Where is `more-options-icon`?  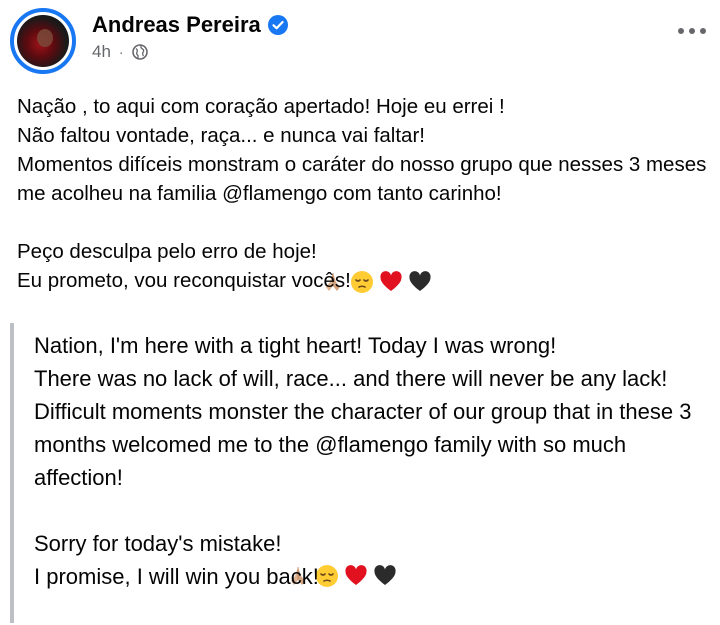
more-options-icon is located at coordinates (692, 31).